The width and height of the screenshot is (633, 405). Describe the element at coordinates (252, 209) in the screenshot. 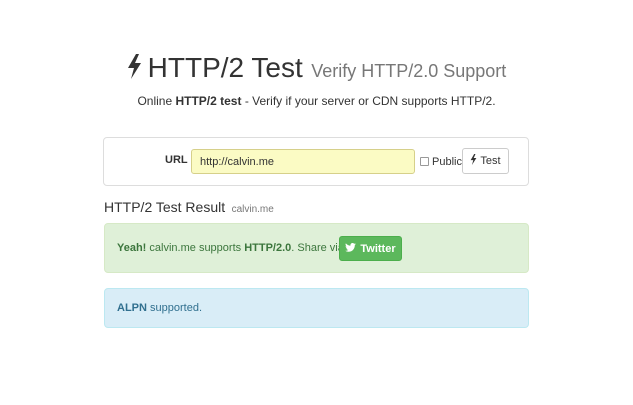

I see `result-host: calvin.me` at that location.